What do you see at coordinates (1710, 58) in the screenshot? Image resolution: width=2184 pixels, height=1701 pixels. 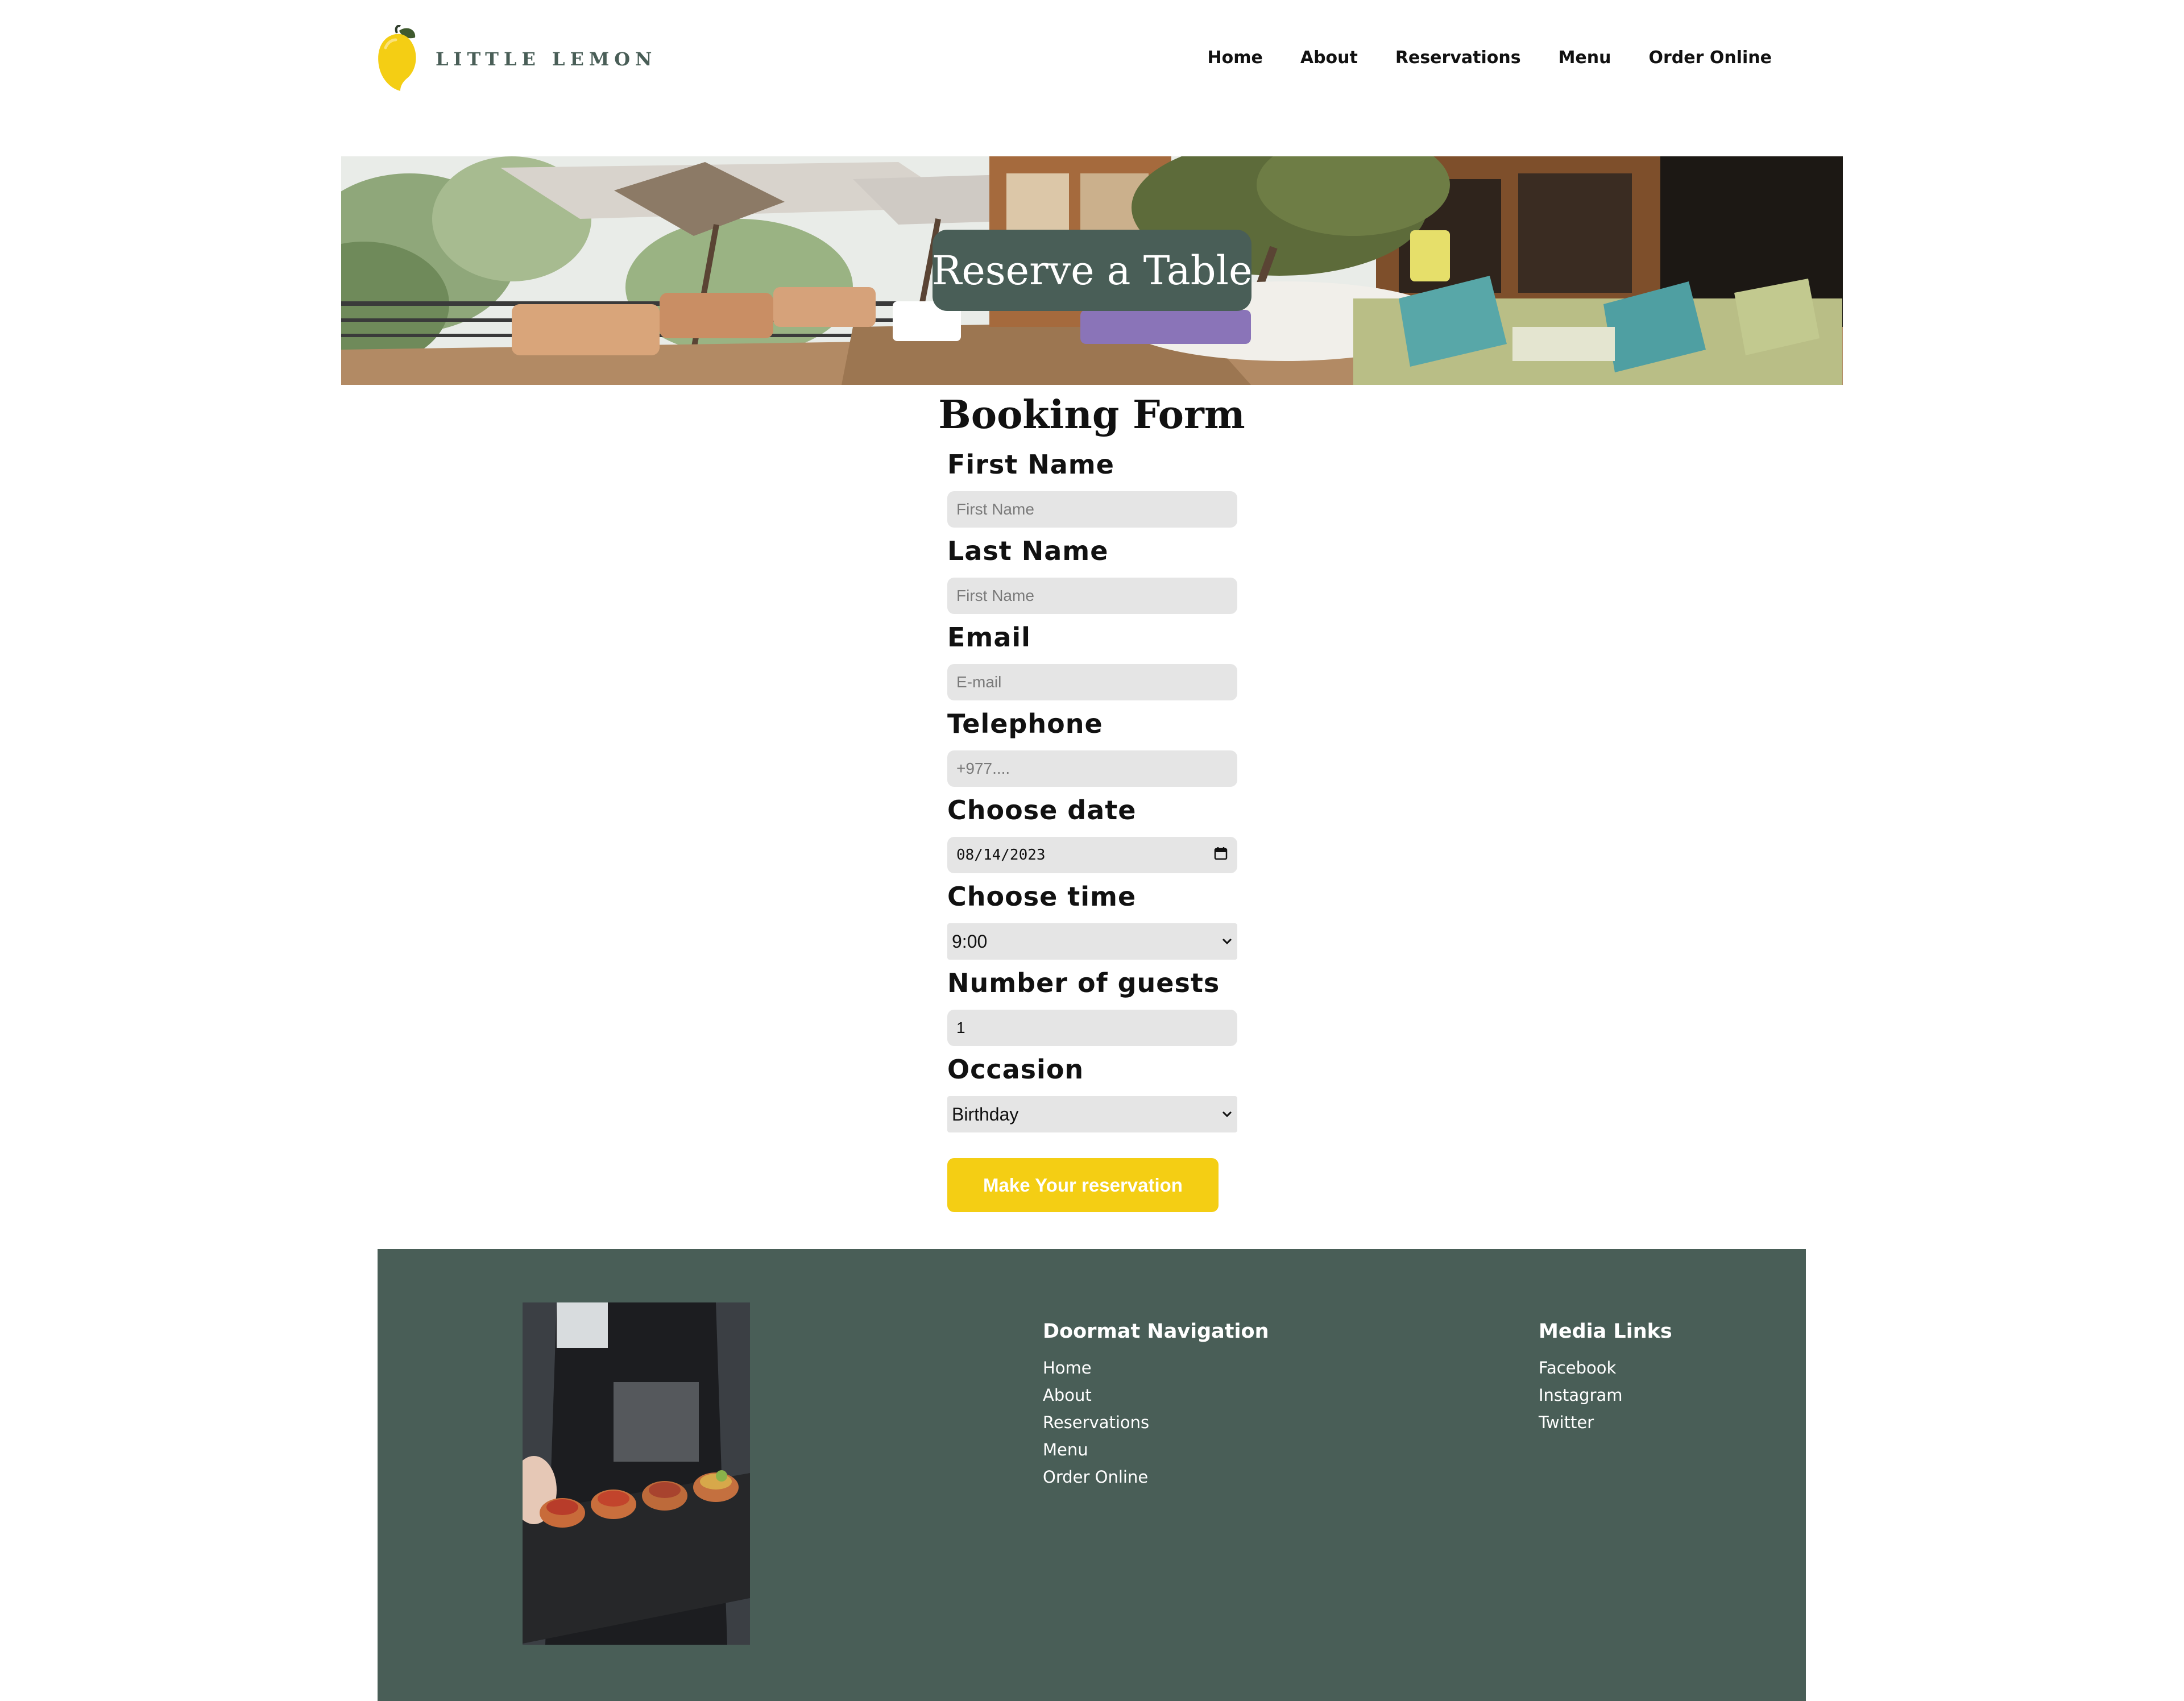 I see `nav-order-online: Order Online` at bounding box center [1710, 58].